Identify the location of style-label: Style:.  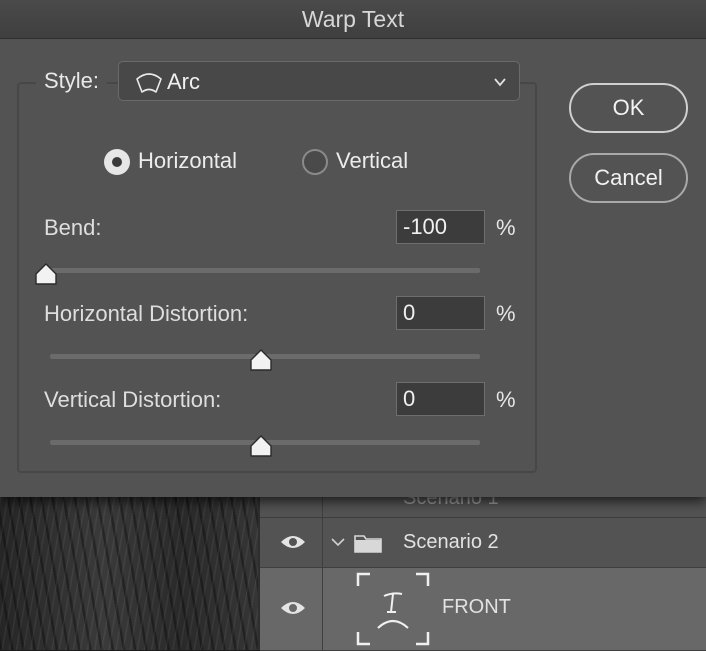
(72, 81).